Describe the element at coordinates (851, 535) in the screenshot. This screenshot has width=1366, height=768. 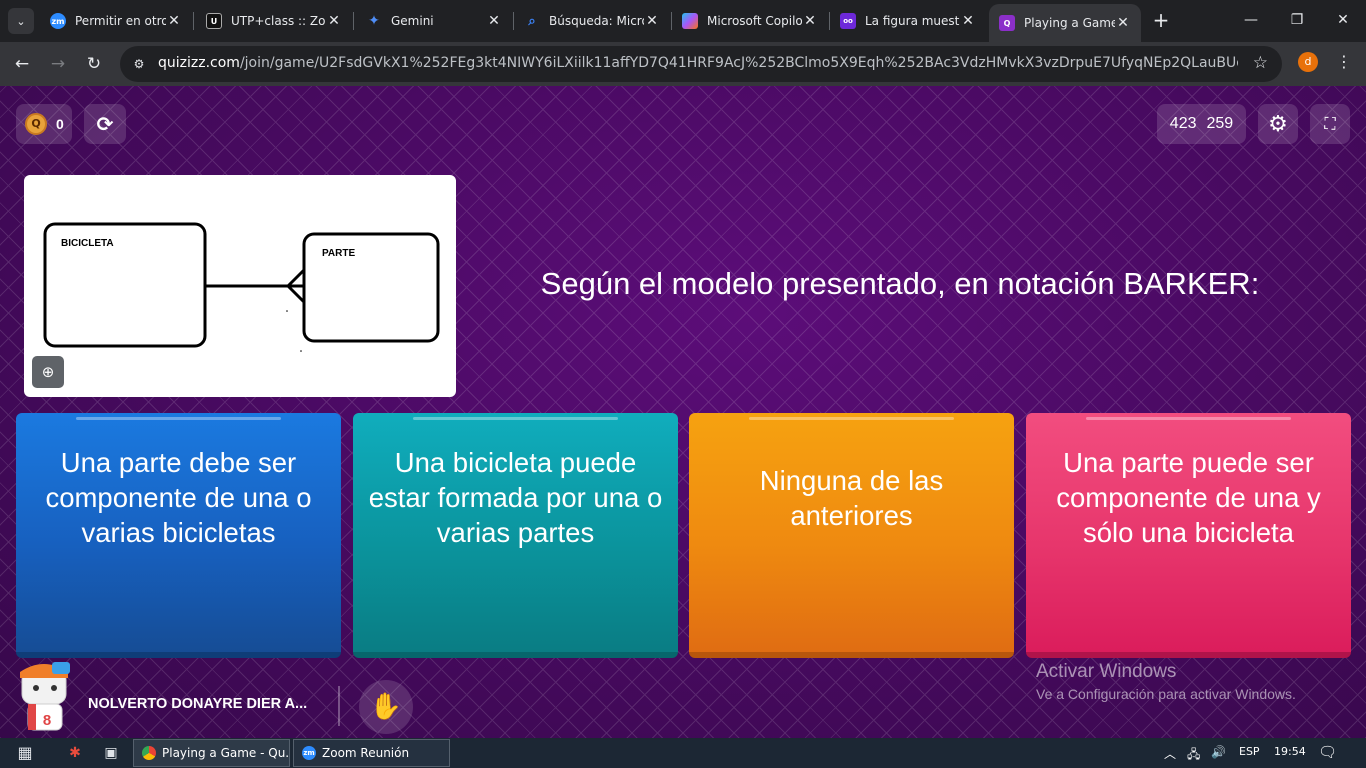
I see `answer-option-3: Ninguna de las anteriores` at that location.